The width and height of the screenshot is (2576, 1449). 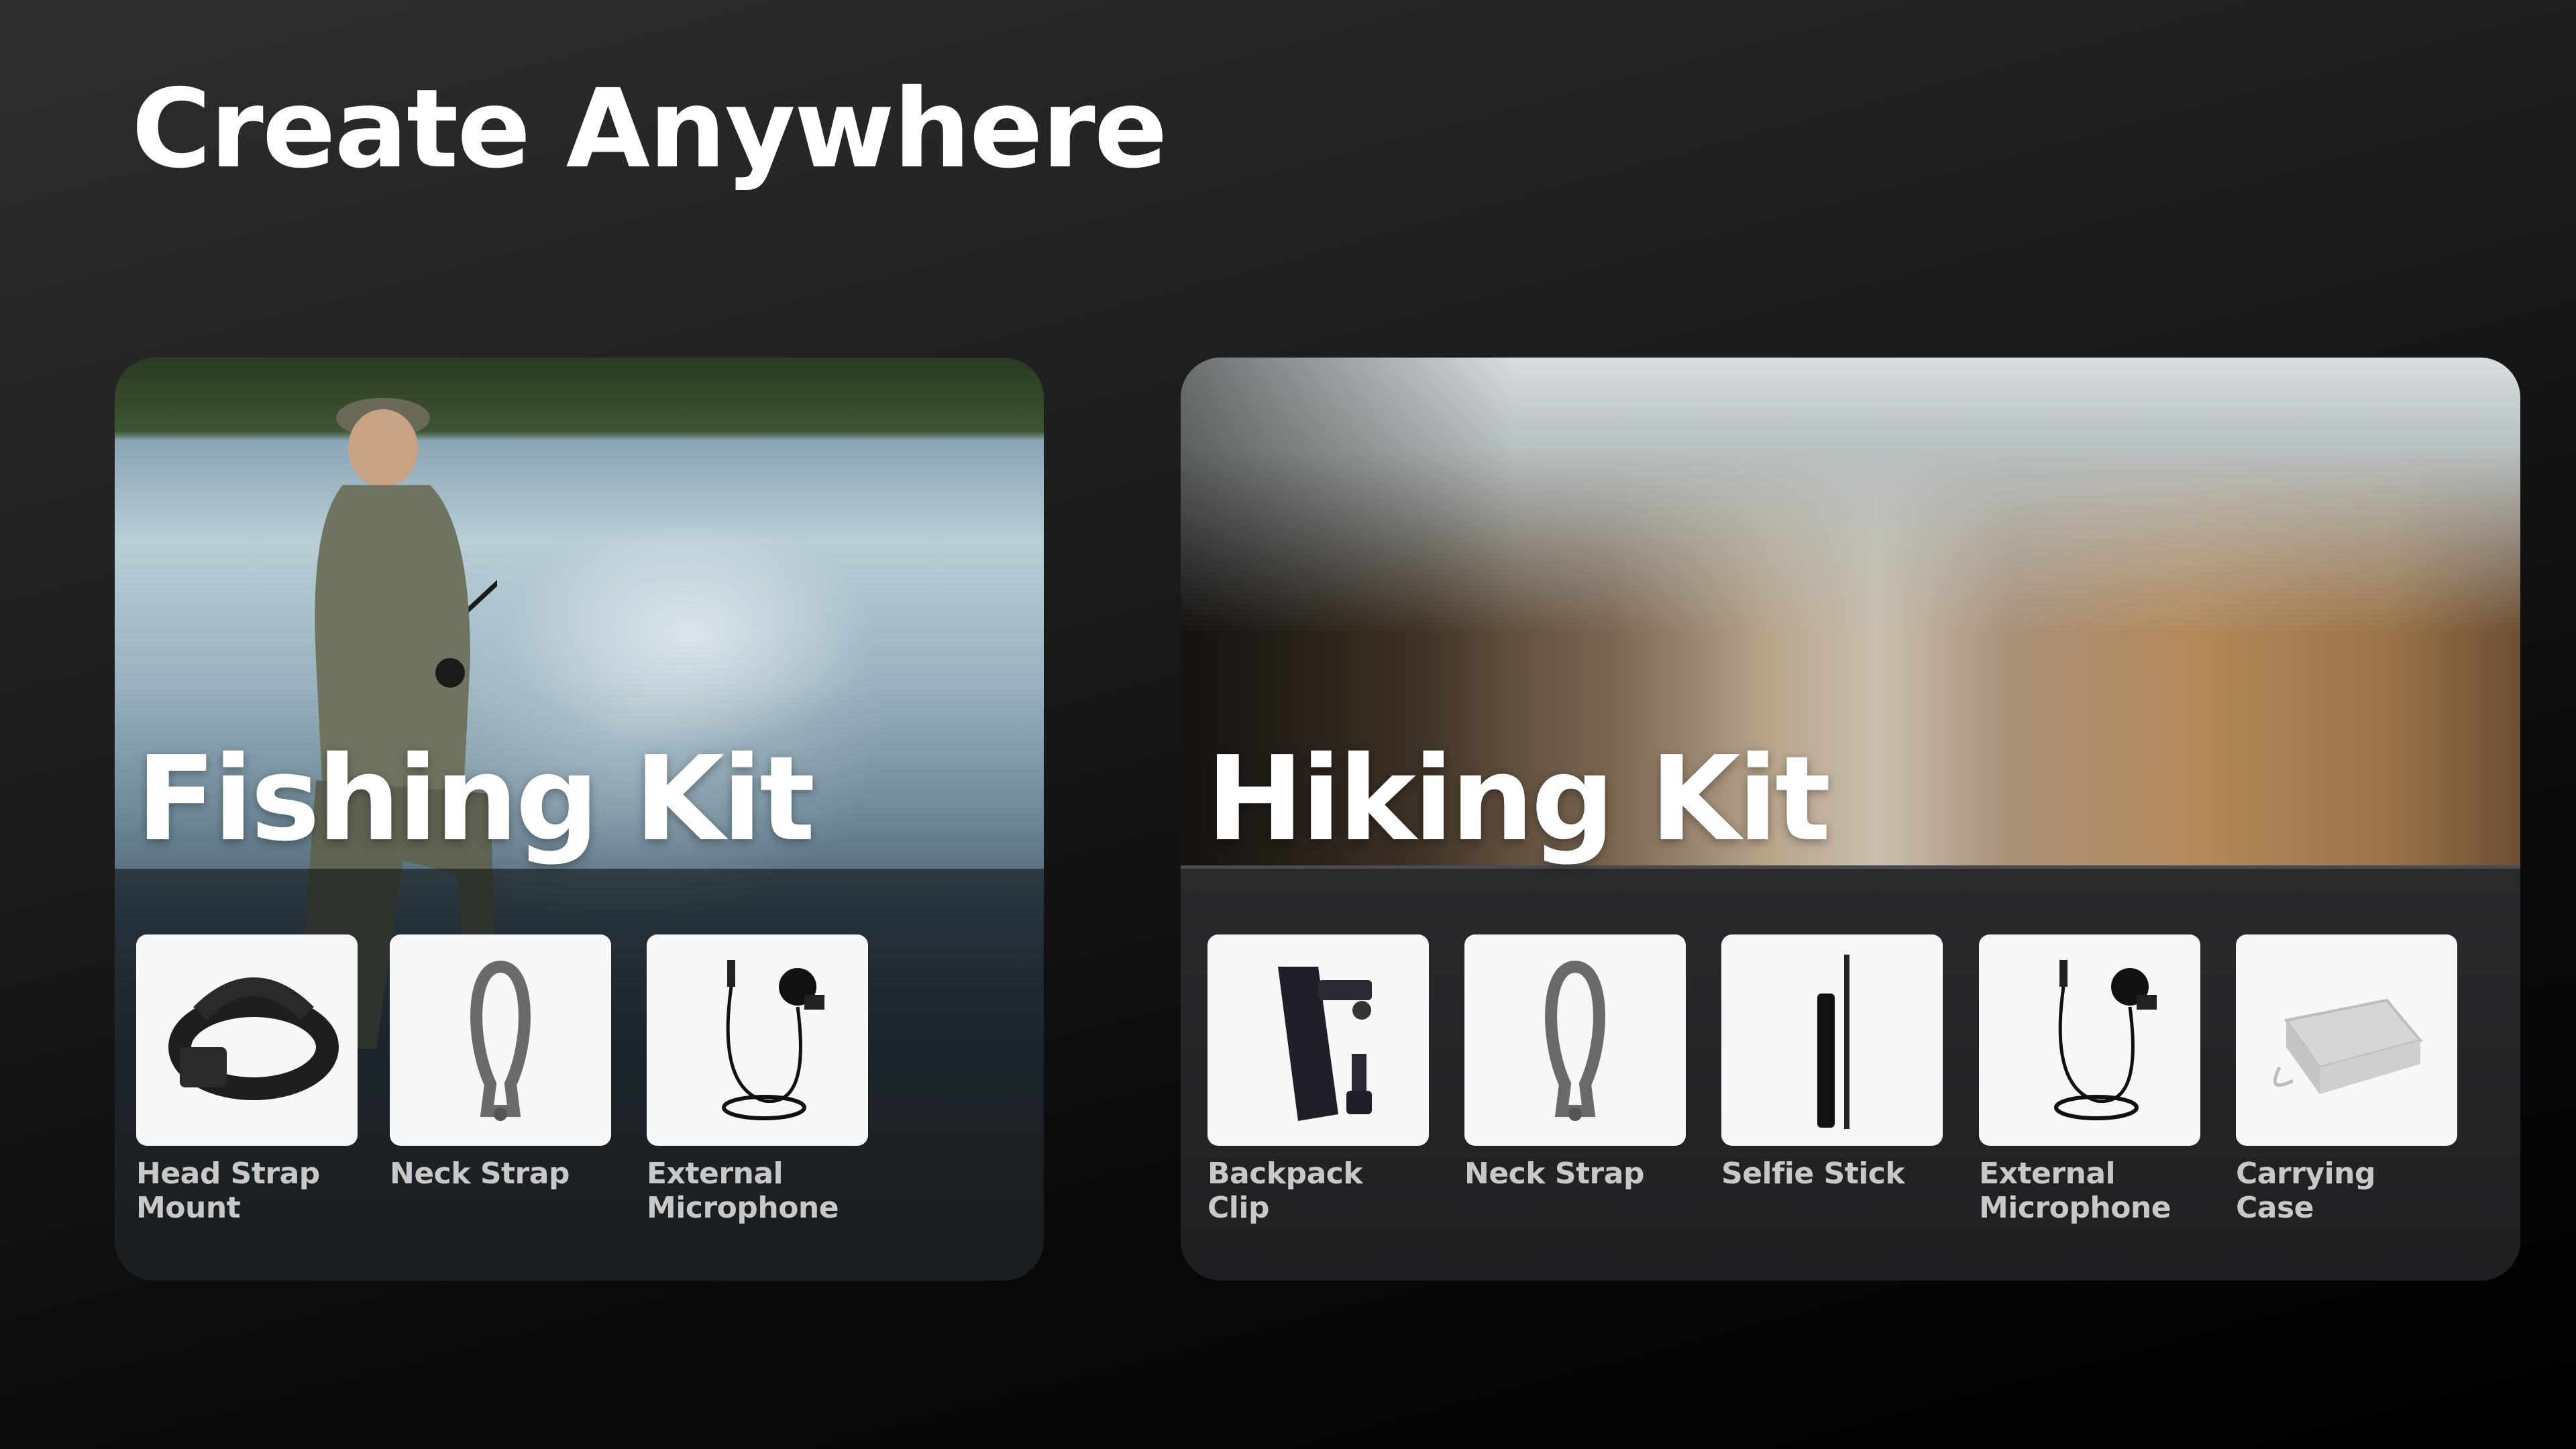 What do you see at coordinates (1518, 799) in the screenshot?
I see `kit-title: Hiking Kit` at bounding box center [1518, 799].